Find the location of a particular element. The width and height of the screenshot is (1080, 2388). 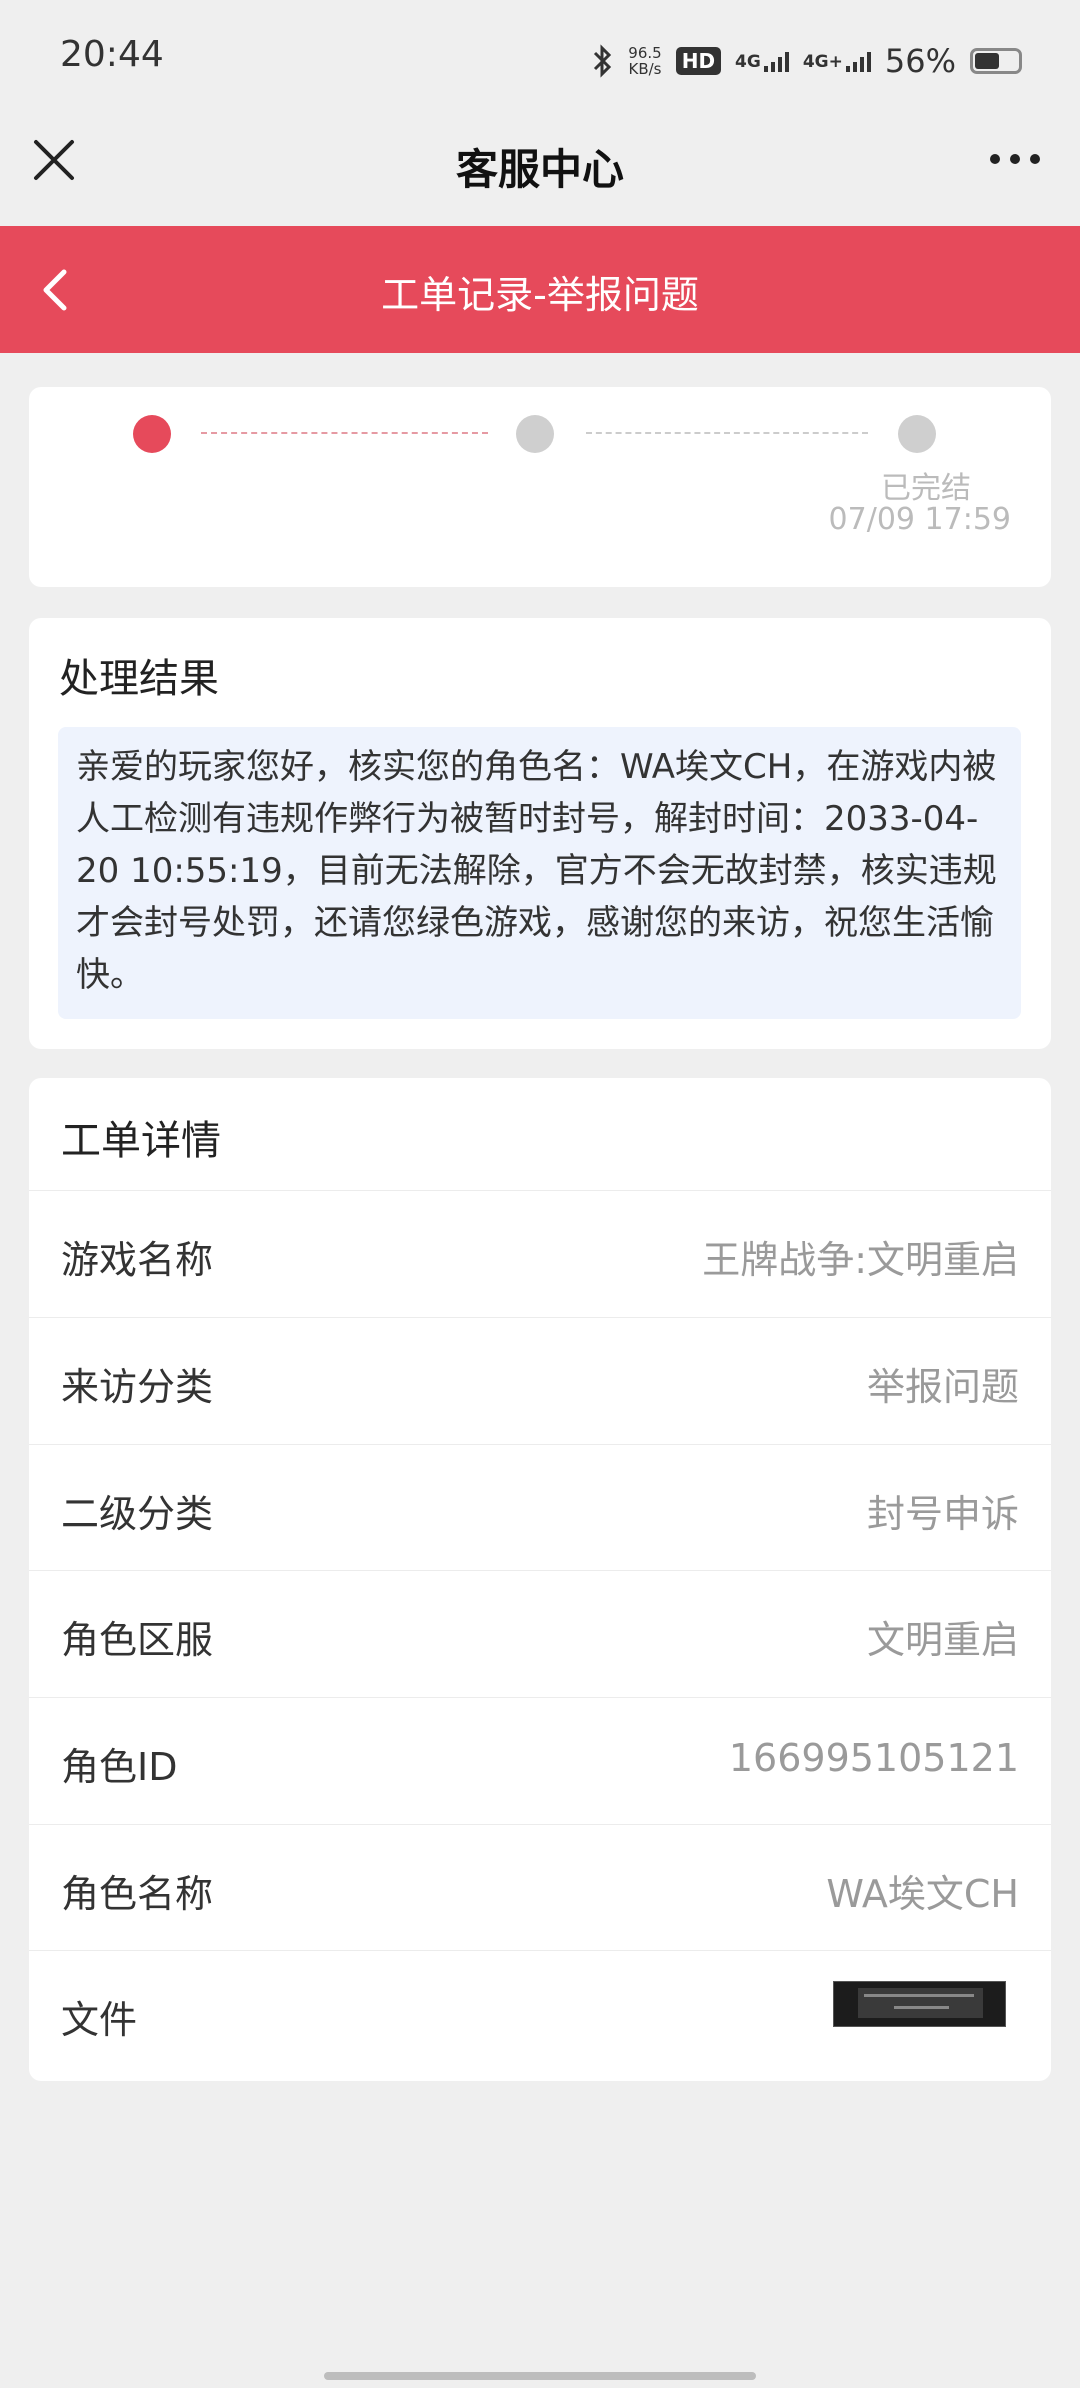

detail-row-game-name: 游戏名称 王牌战争:文明重启 is located at coordinates (540, 1253).